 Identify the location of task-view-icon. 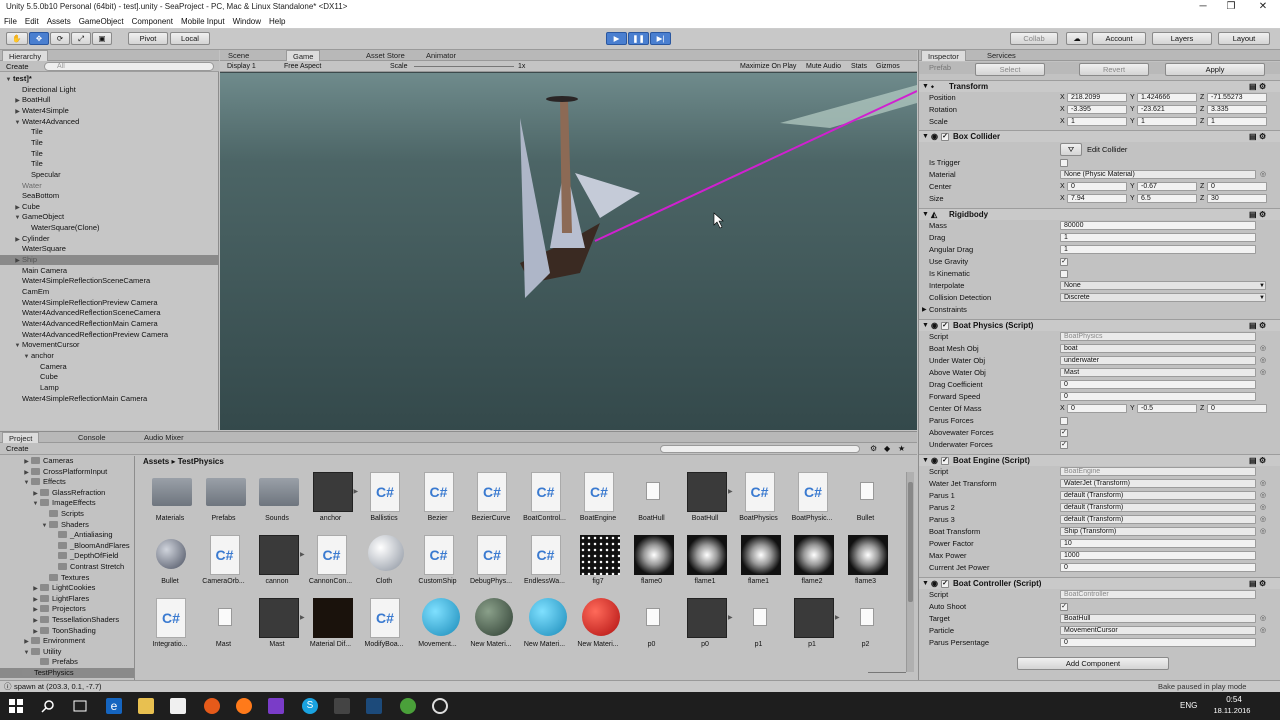
(80, 706).